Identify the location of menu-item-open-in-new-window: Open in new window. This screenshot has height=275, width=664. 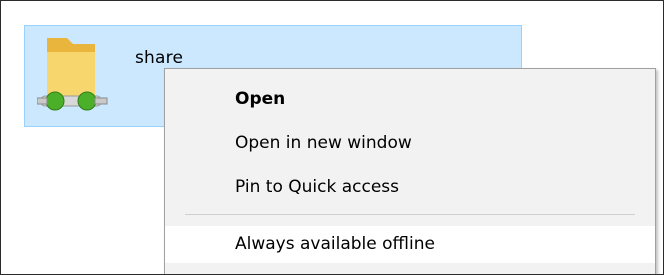
(410, 143).